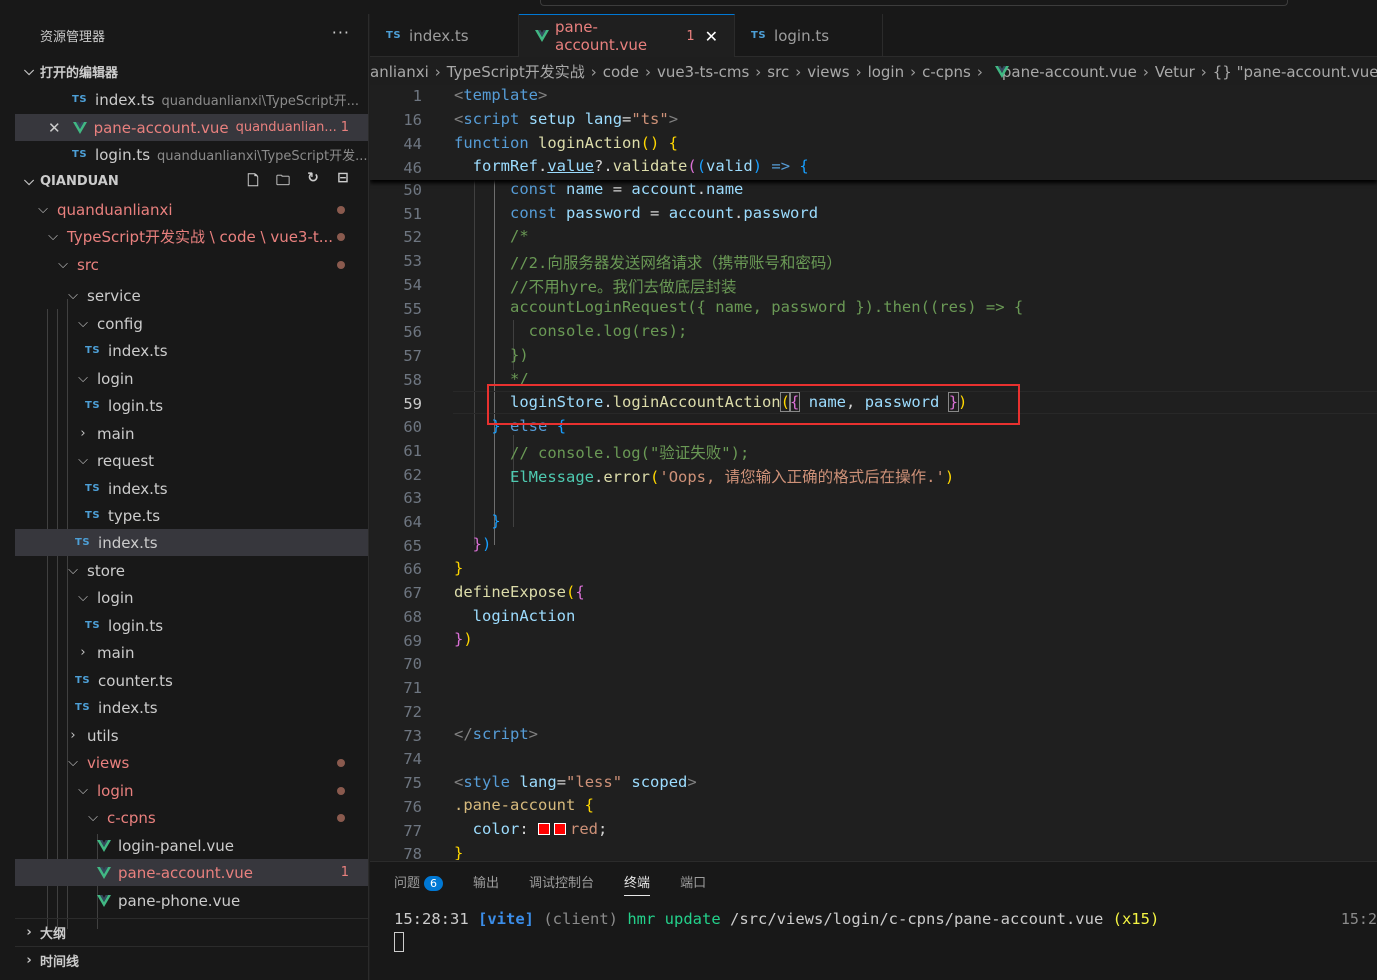 The width and height of the screenshot is (1377, 980). What do you see at coordinates (412, 120) in the screenshot?
I see `line-number: 16` at bounding box center [412, 120].